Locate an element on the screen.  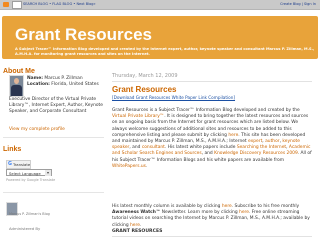
paragraph1-link: author is located at coordinates (272, 141).